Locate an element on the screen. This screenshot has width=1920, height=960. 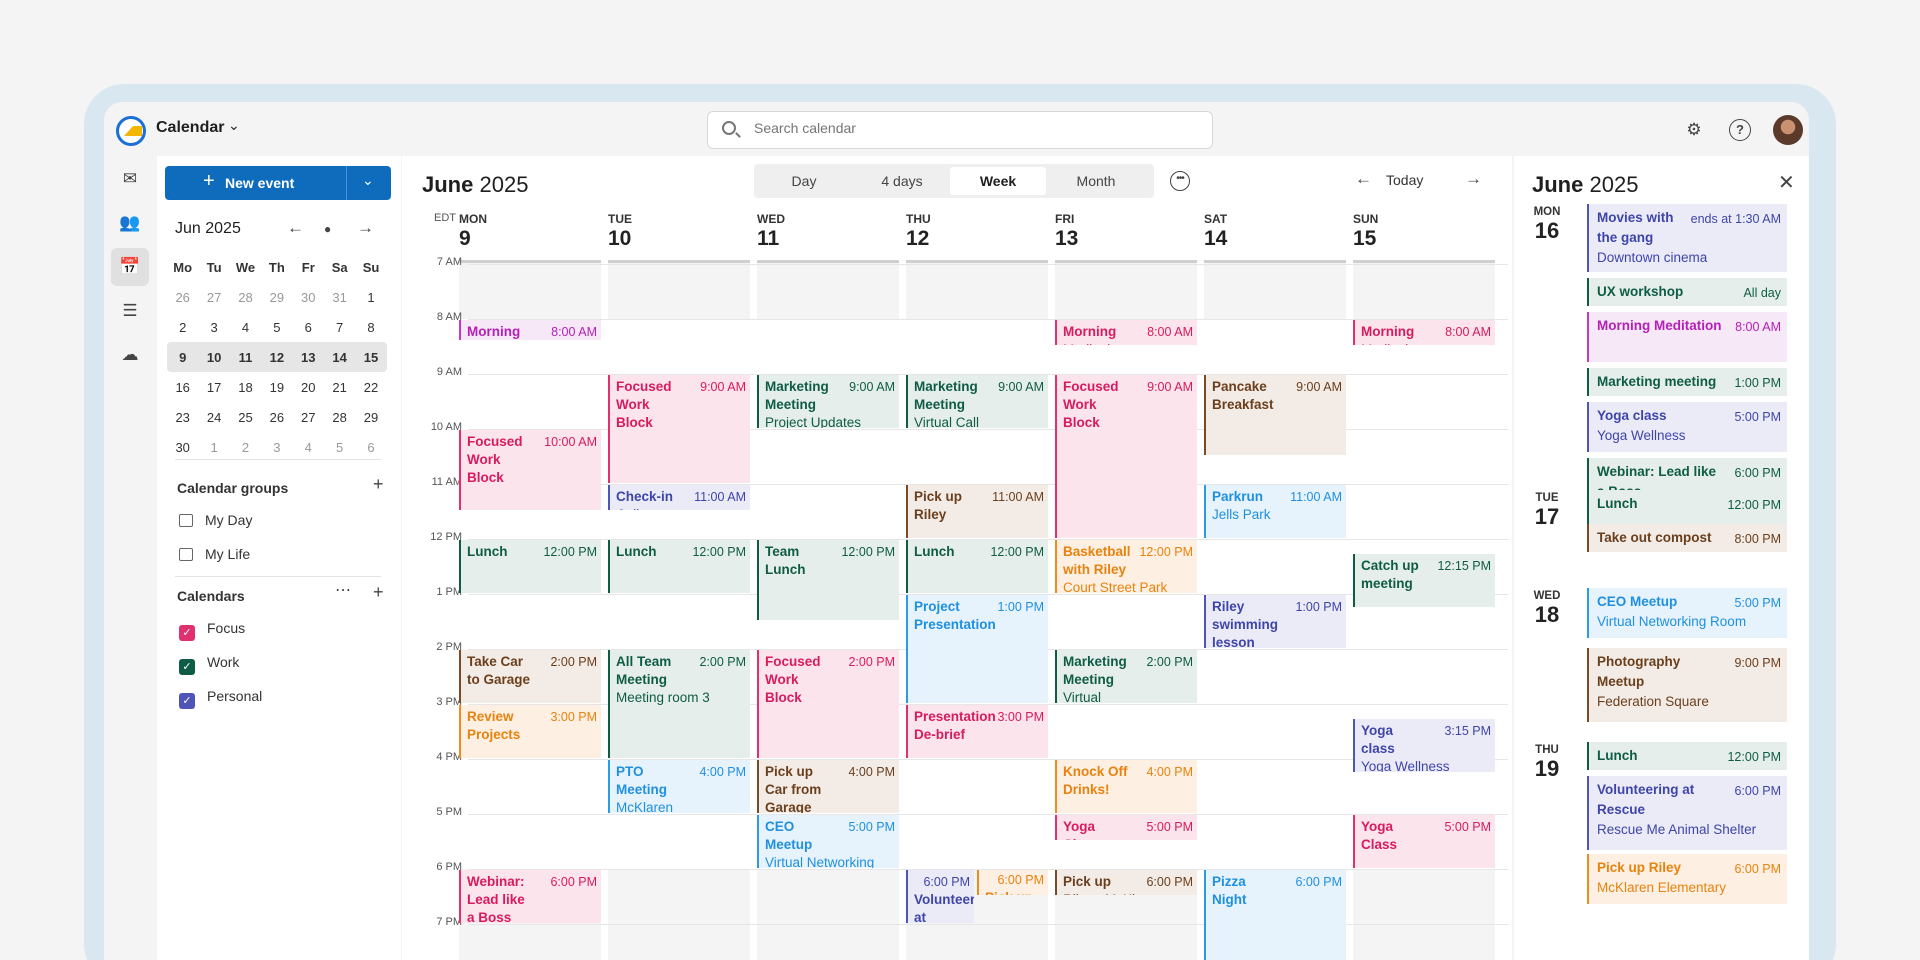
calendar-event: 2:00 PM Take Car to Garage is located at coordinates (530, 676).